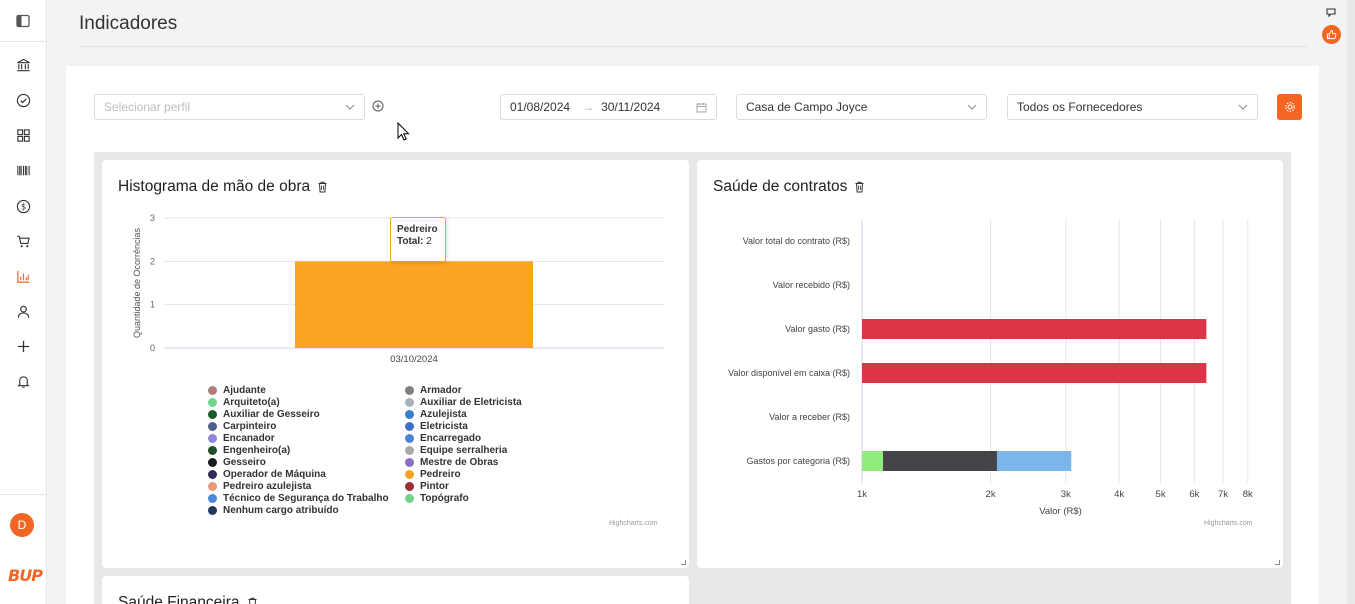  What do you see at coordinates (23, 381) in the screenshot?
I see `nav-notifications` at bounding box center [23, 381].